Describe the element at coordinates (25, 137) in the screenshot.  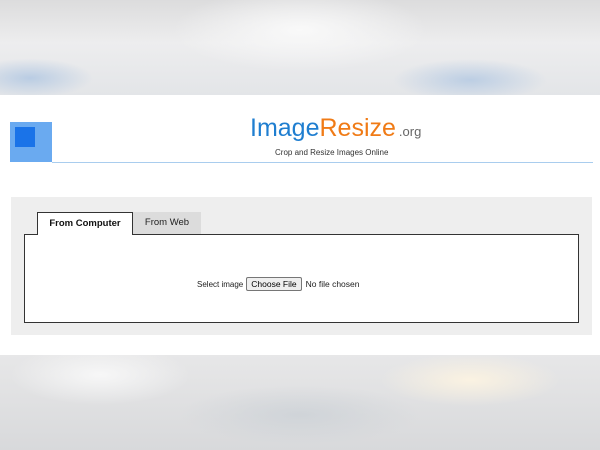
I see `logo-inner-square` at that location.